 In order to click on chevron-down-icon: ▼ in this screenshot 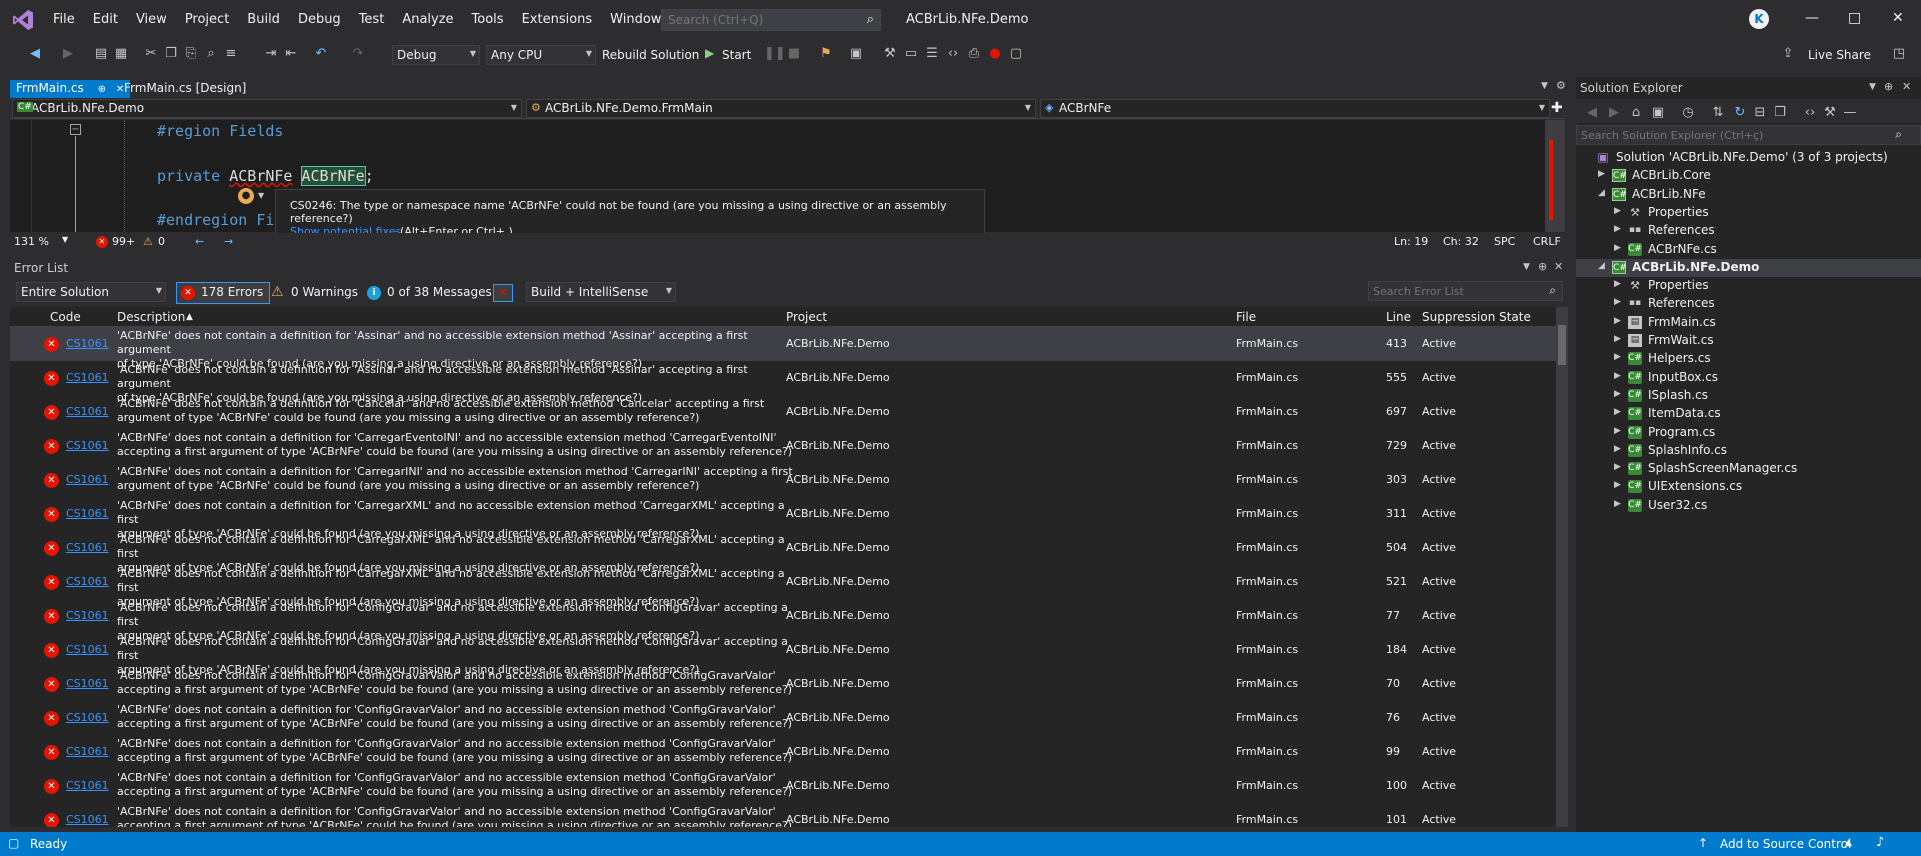, I will do `click(261, 195)`.